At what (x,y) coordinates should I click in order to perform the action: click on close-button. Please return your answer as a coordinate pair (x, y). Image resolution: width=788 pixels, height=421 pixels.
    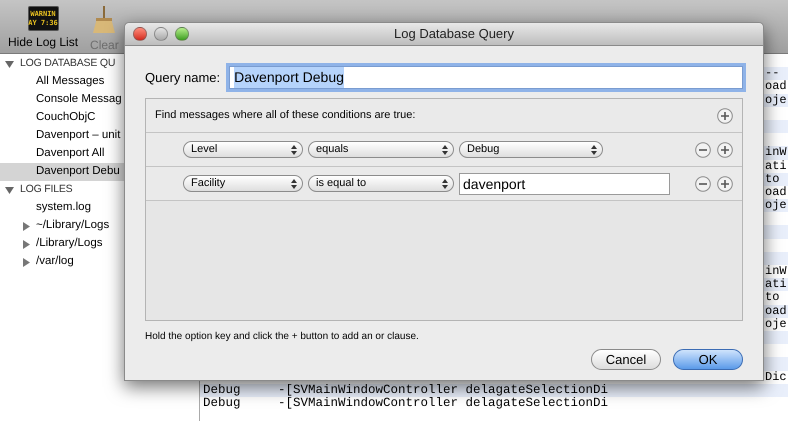
    Looking at the image, I should click on (140, 34).